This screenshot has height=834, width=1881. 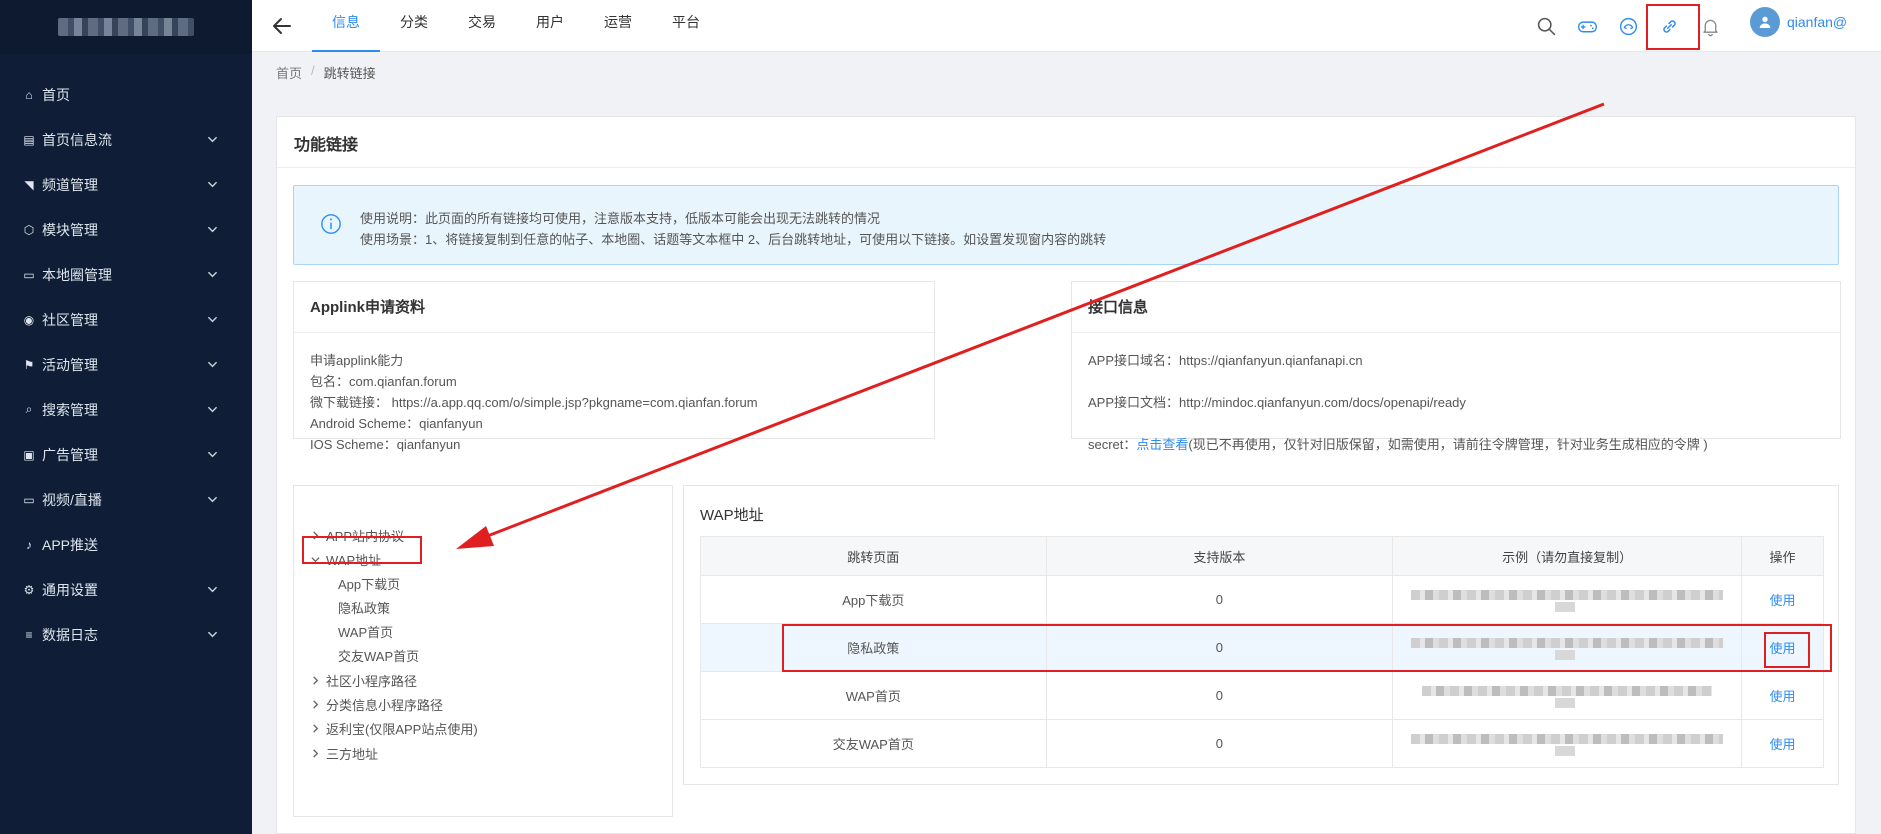 I want to click on applink-line: IOS Scheme：qianfanyun, so click(x=385, y=444).